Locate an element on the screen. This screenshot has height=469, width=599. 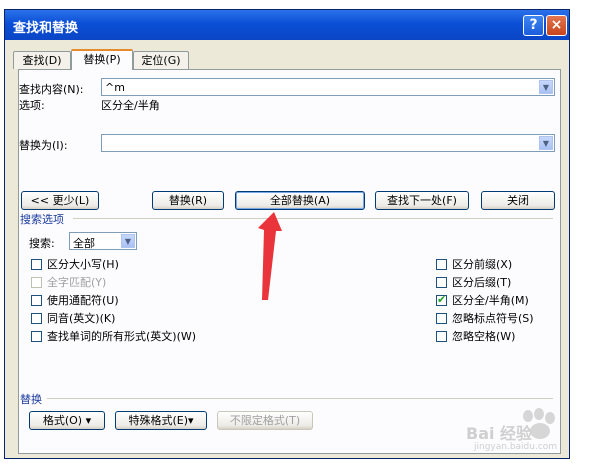
annotation-arrow-icon is located at coordinates (270, 256).